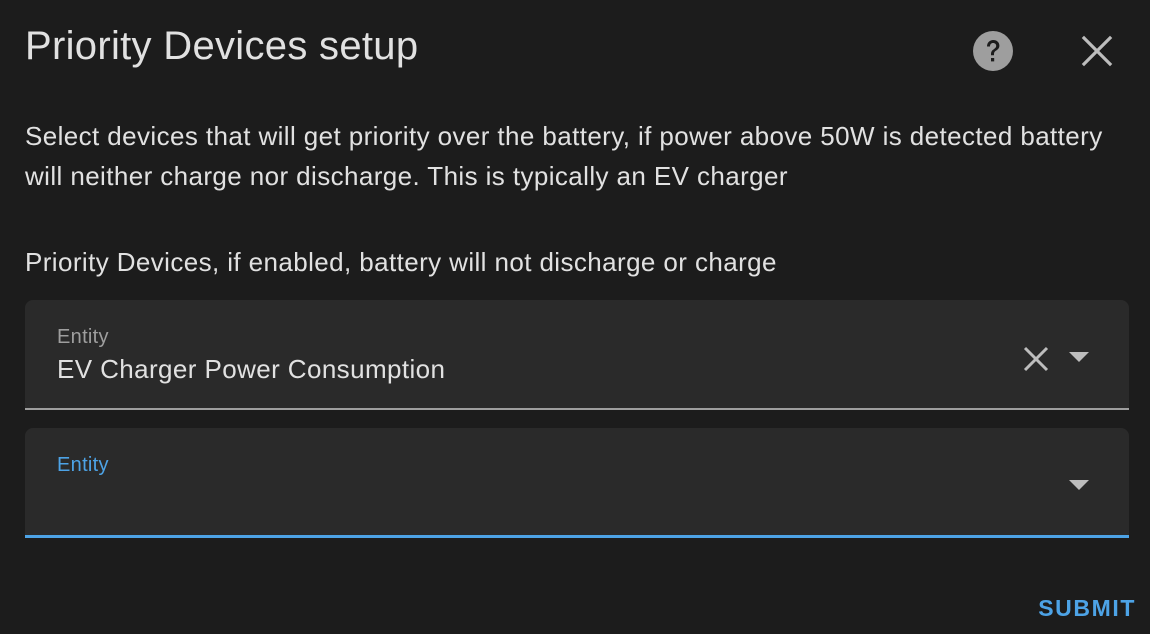 The width and height of the screenshot is (1150, 634). I want to click on entity-field-value: EV Charger Power Consumption, so click(507, 369).